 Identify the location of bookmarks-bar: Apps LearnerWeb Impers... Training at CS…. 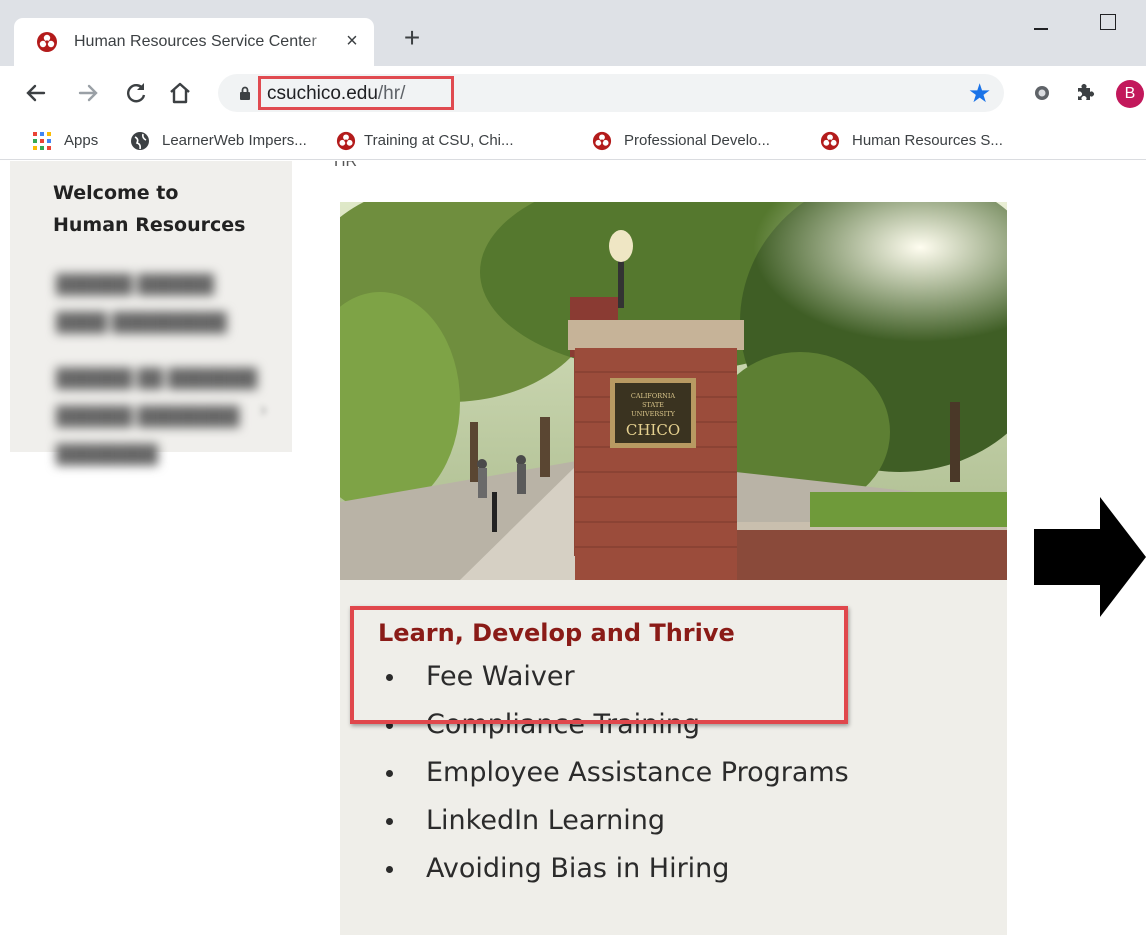
(573, 140).